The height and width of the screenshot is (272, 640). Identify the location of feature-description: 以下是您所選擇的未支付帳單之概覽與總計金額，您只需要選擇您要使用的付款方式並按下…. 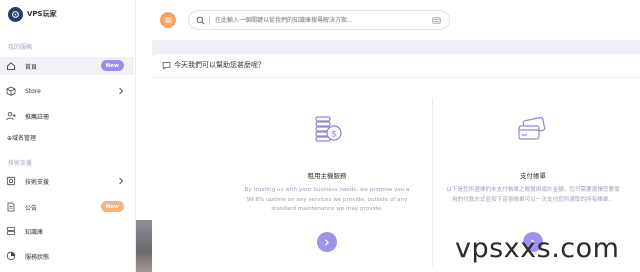
(533, 195).